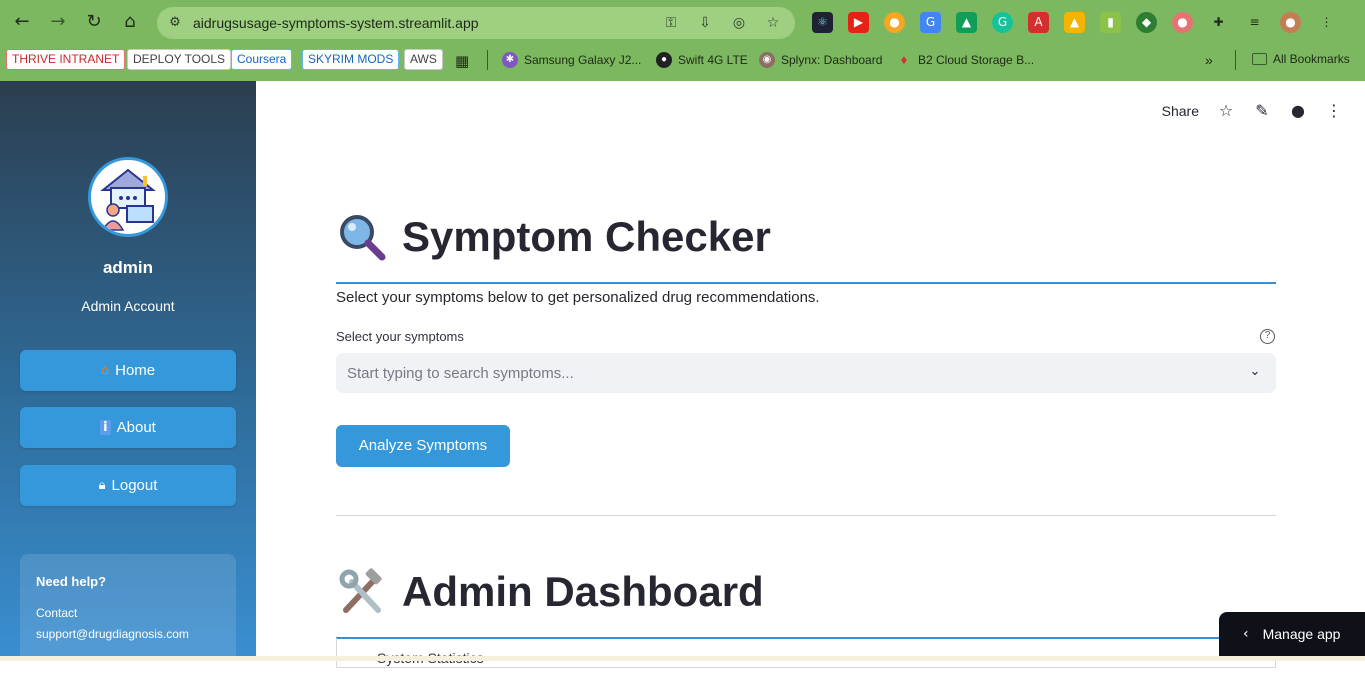  I want to click on bookmark-star-icon: ☆, so click(773, 23).